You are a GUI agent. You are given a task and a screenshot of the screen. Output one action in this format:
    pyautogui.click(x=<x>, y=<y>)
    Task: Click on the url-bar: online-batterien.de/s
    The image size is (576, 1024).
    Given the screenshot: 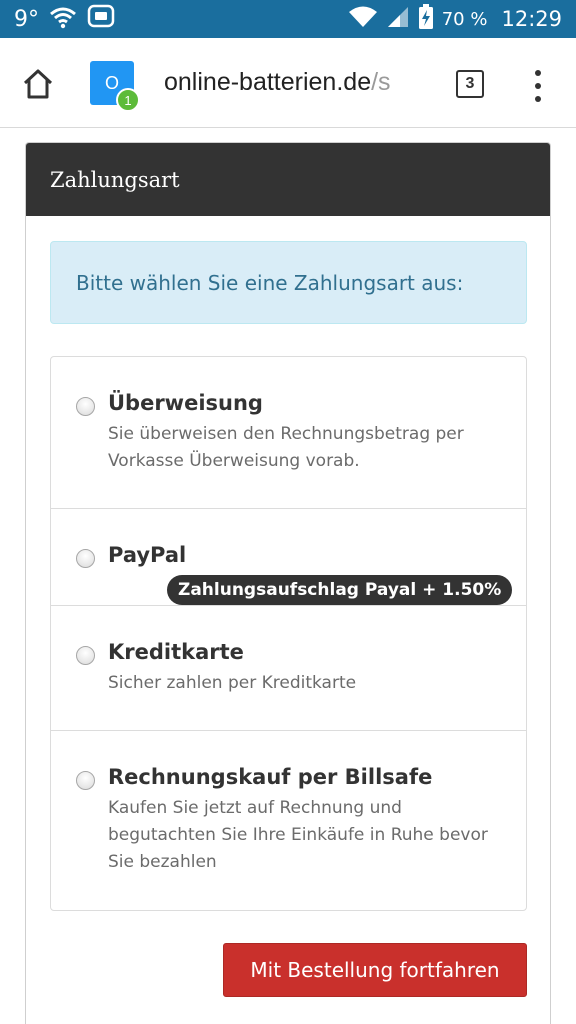 What is the action you would take?
    pyautogui.click(x=287, y=85)
    